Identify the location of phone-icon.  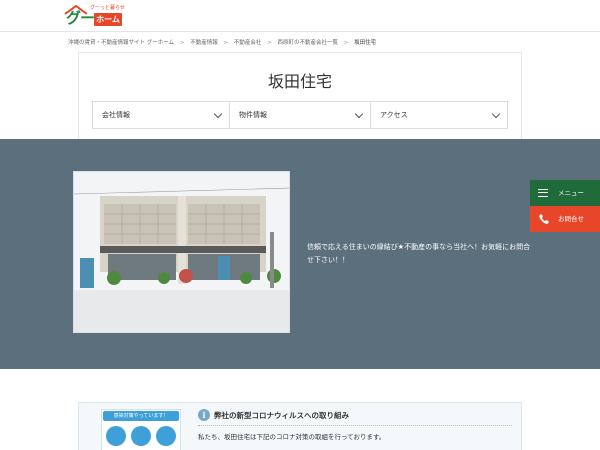
(544, 219).